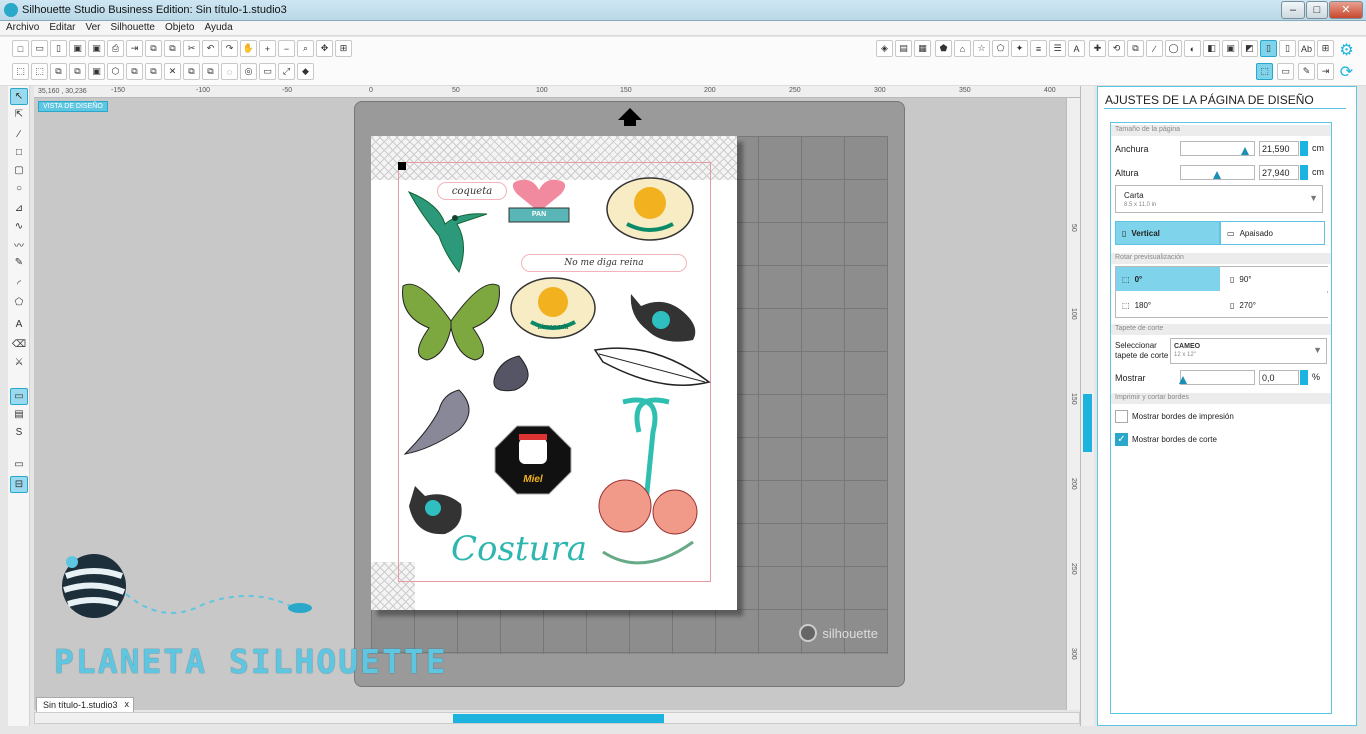 The width and height of the screenshot is (1366, 734). I want to click on group-icon: ⬚, so click(20, 71).